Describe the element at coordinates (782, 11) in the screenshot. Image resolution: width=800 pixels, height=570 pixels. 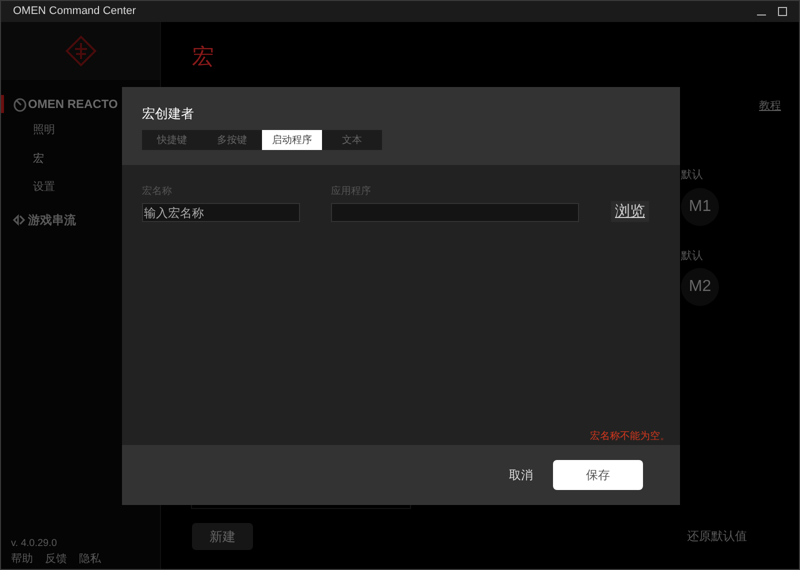
I see `maximize-icon` at that location.